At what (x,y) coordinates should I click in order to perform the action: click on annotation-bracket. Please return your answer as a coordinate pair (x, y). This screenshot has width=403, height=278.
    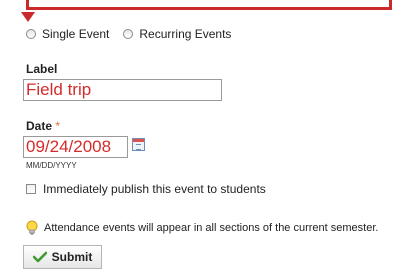
    Looking at the image, I should click on (209, 5).